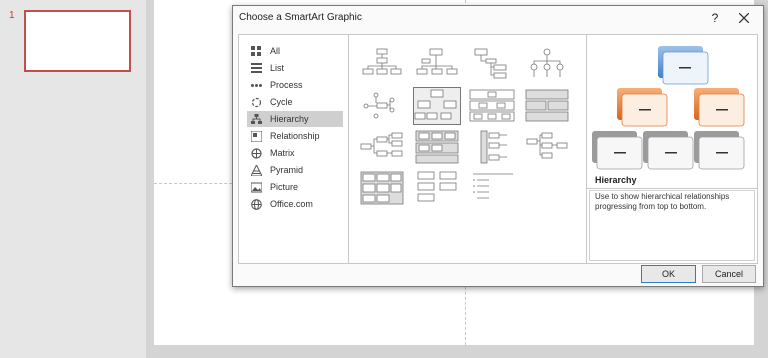  I want to click on category-label: Relationship, so click(295, 136).